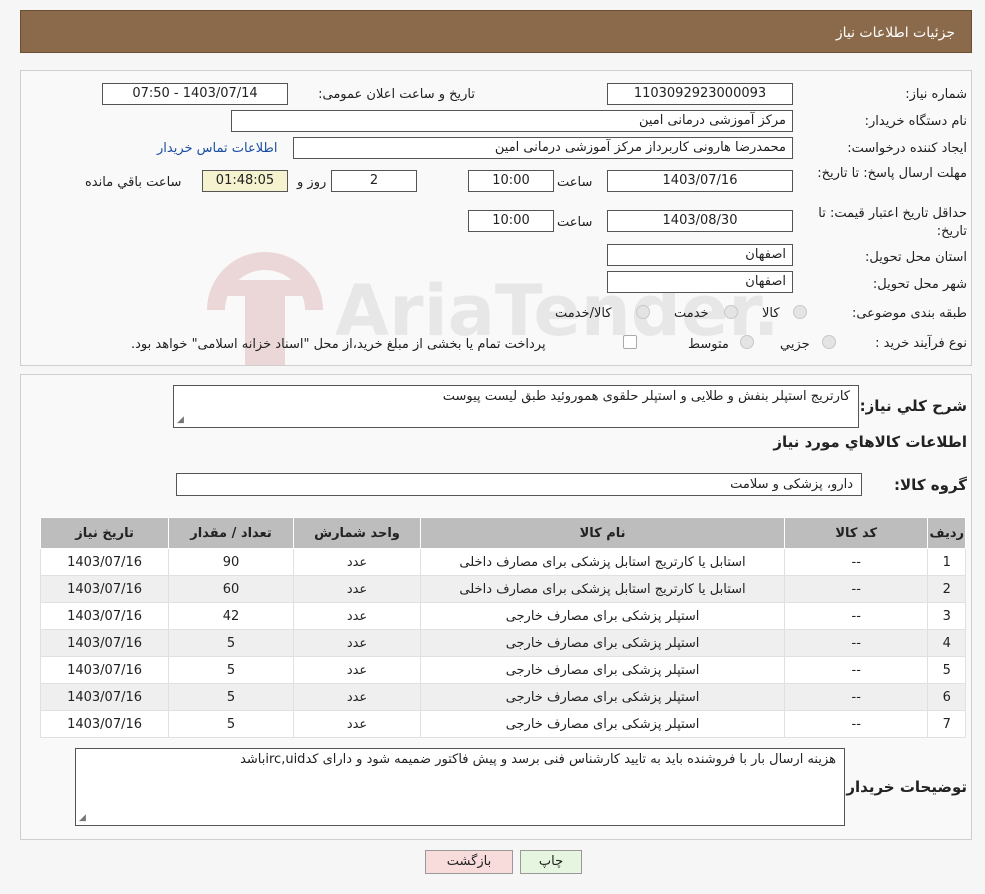 The image size is (985, 894). I want to click on cell-row-num: 5, so click(946, 670).